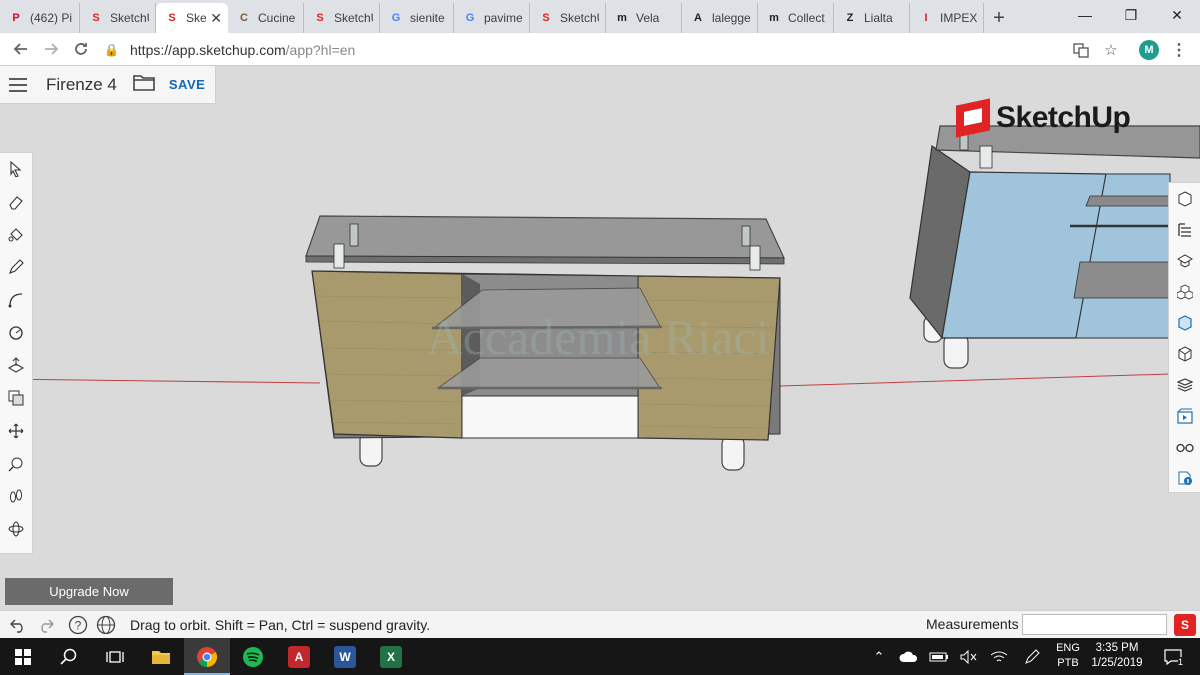 The image size is (1200, 675). Describe the element at coordinates (1184, 446) in the screenshot. I see `display-icon` at that location.